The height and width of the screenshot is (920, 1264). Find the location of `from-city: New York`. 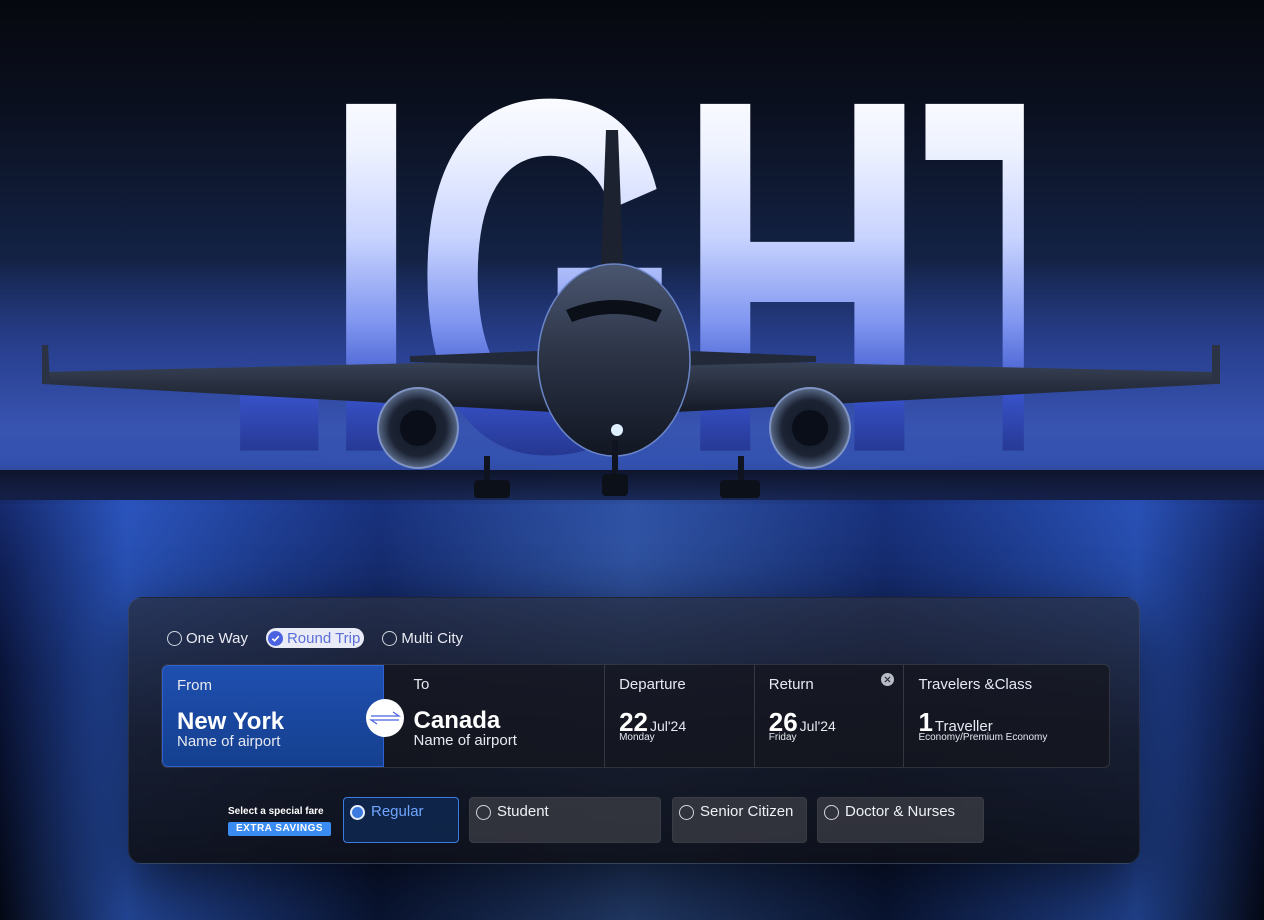

from-city: New York is located at coordinates (231, 721).